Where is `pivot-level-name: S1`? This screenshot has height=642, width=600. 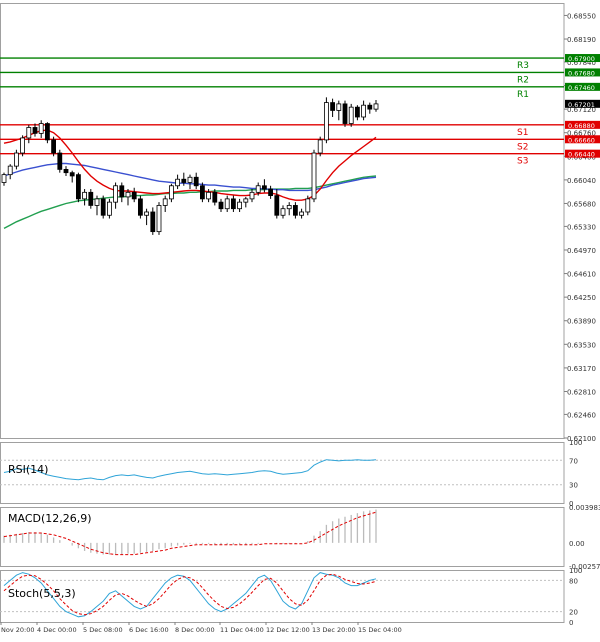
pivot-level-name: S1 is located at coordinates (522, 133).